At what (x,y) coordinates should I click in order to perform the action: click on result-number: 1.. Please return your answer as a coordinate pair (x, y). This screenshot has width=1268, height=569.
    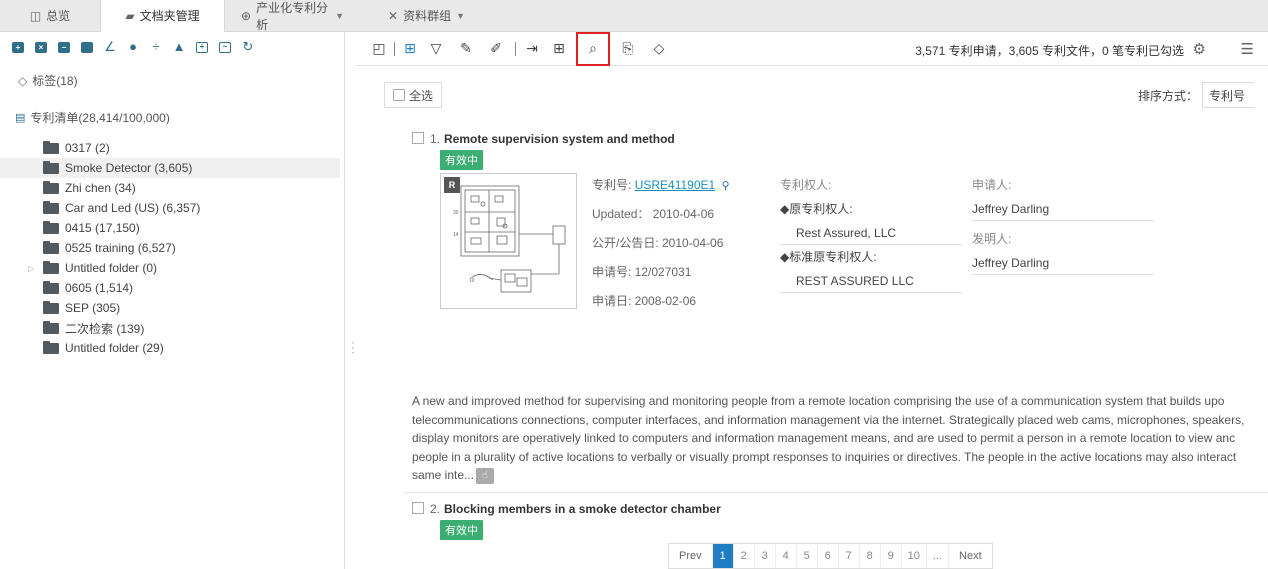
    Looking at the image, I should click on (435, 139).